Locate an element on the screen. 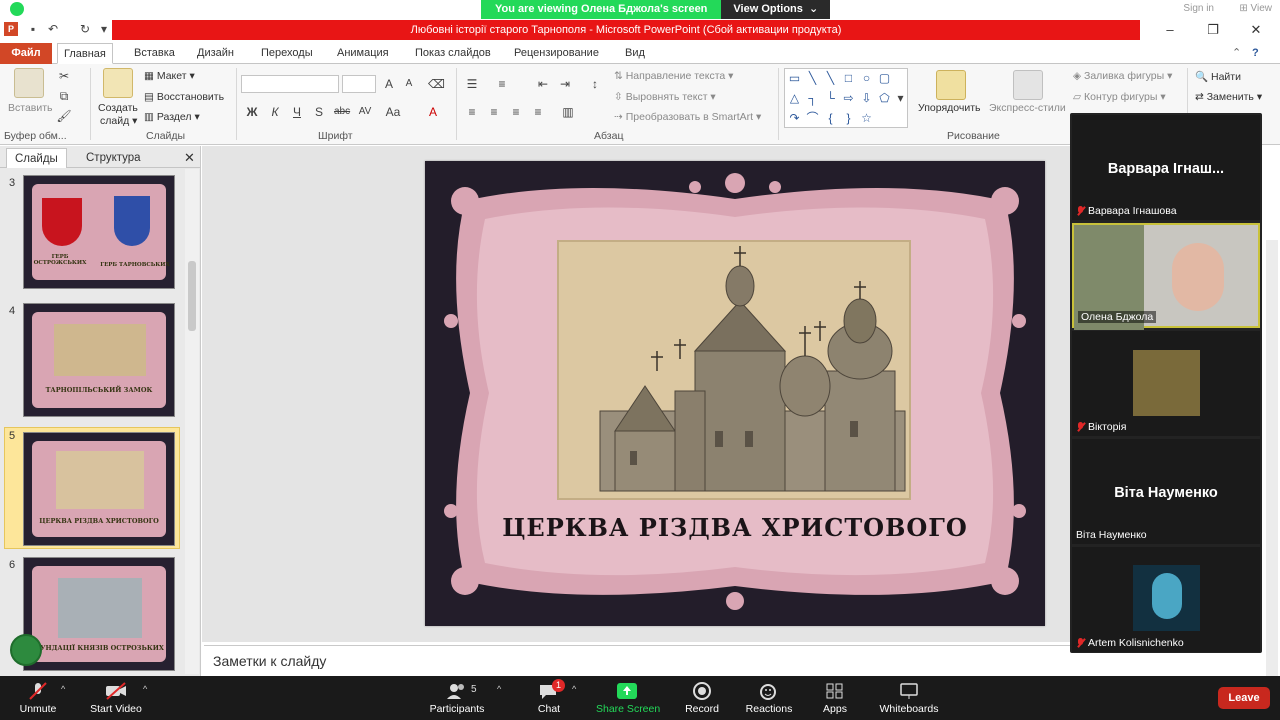  participant-tile: Віта Науменко Віта Науменко is located at coordinates (1166, 491).